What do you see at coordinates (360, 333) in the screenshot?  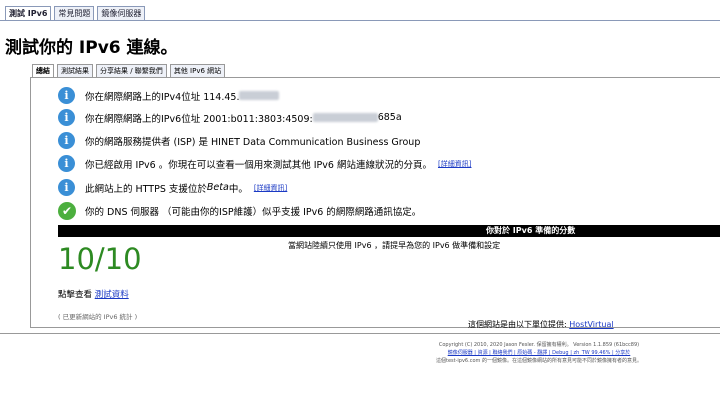 I see `footer-divider` at bounding box center [360, 333].